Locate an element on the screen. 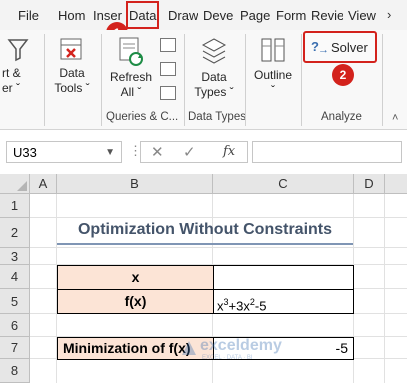 This screenshot has height=383, width=407. cell-c4-x-value is located at coordinates (283, 277).